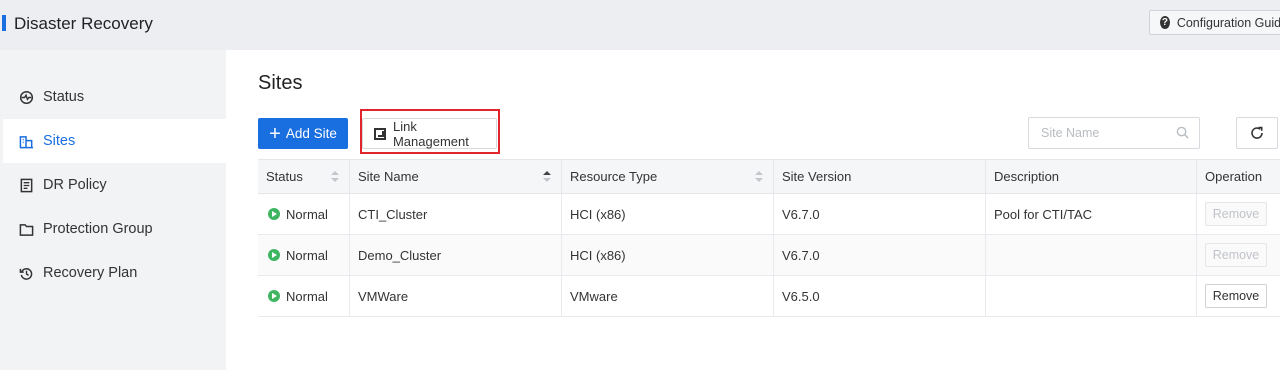 The image size is (1280, 370). Describe the element at coordinates (26, 229) in the screenshot. I see `protection-group-icon` at that location.